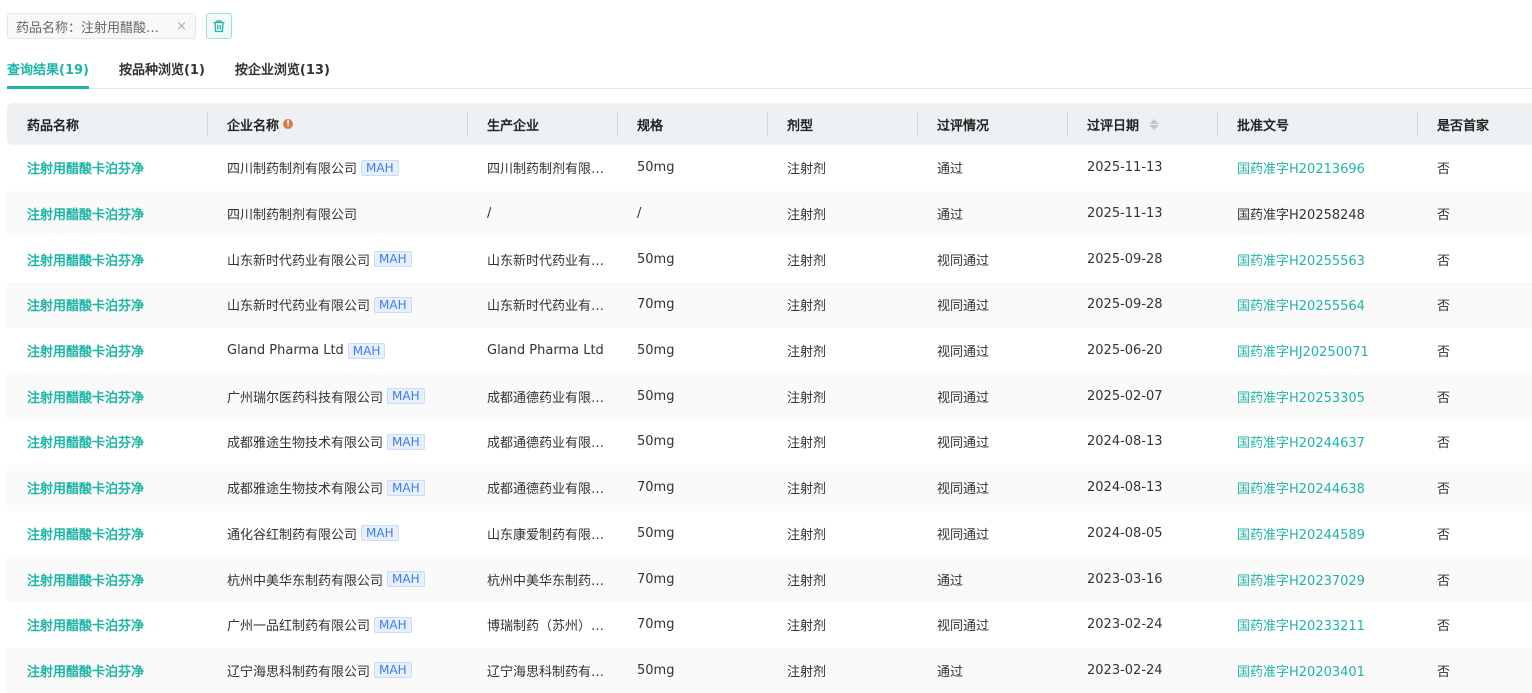  Describe the element at coordinates (1113, 126) in the screenshot. I see `col-date-label: 过评日期` at that location.